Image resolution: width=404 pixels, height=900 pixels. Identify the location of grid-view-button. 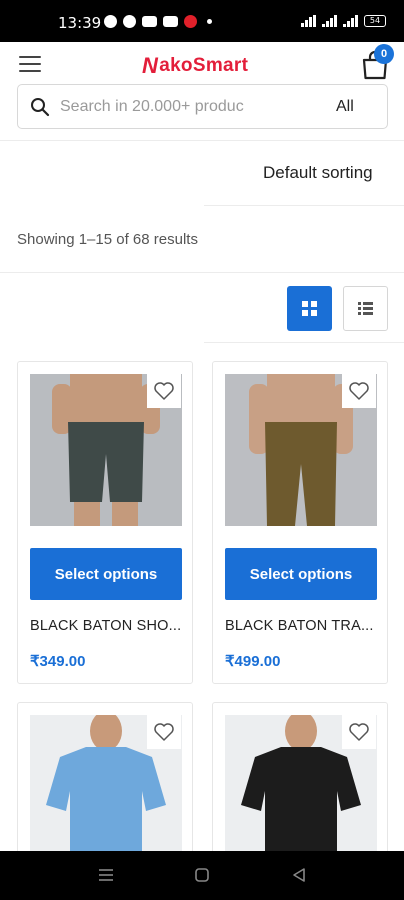
(309, 308).